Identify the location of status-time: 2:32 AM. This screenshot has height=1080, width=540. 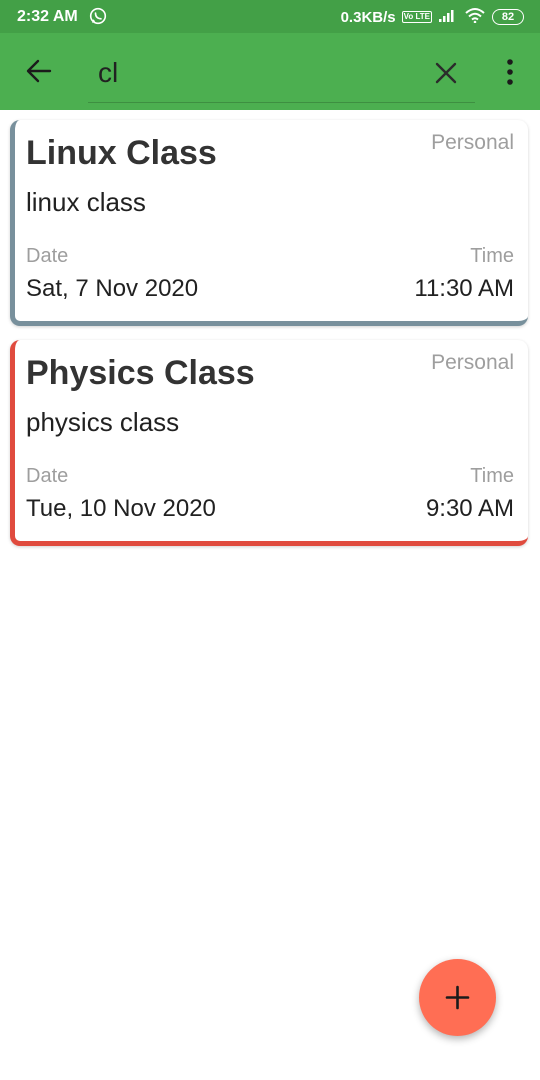
(47, 16).